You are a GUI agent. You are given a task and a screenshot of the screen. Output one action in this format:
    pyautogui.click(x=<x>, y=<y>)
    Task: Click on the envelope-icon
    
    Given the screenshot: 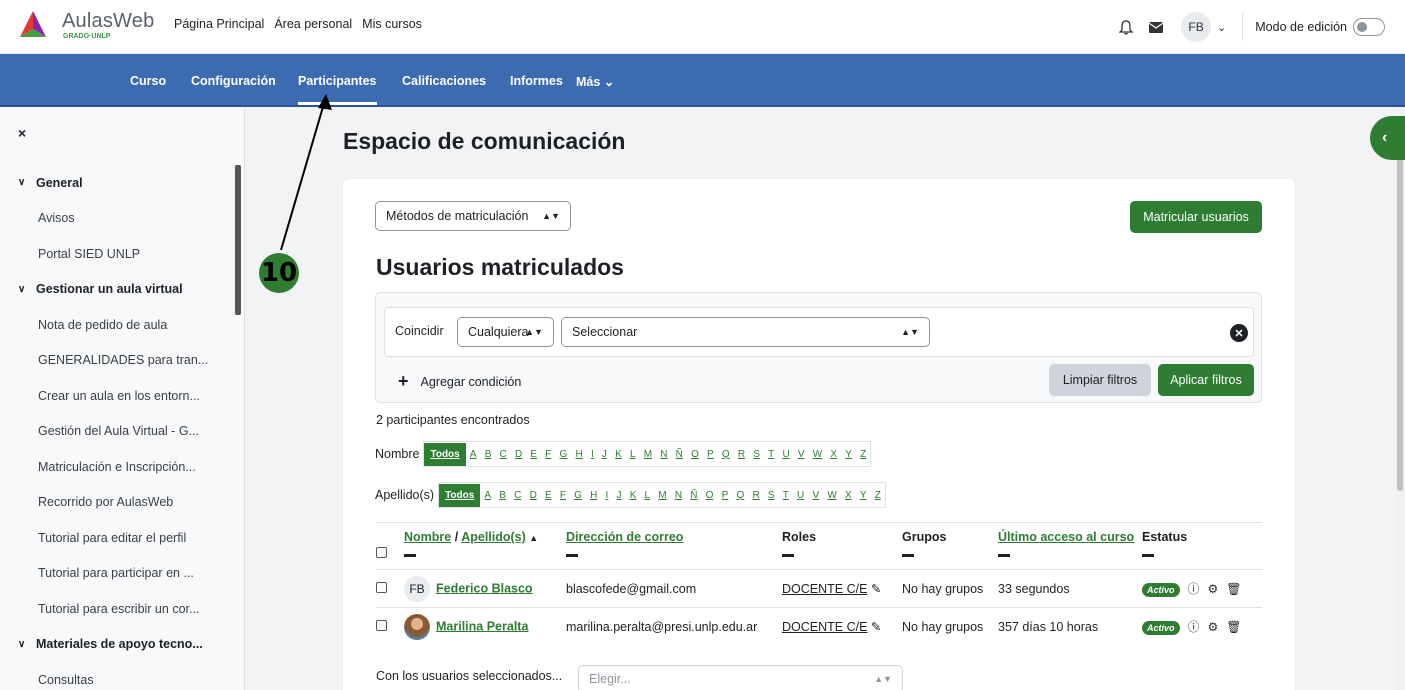 What is the action you would take?
    pyautogui.click(x=1156, y=27)
    